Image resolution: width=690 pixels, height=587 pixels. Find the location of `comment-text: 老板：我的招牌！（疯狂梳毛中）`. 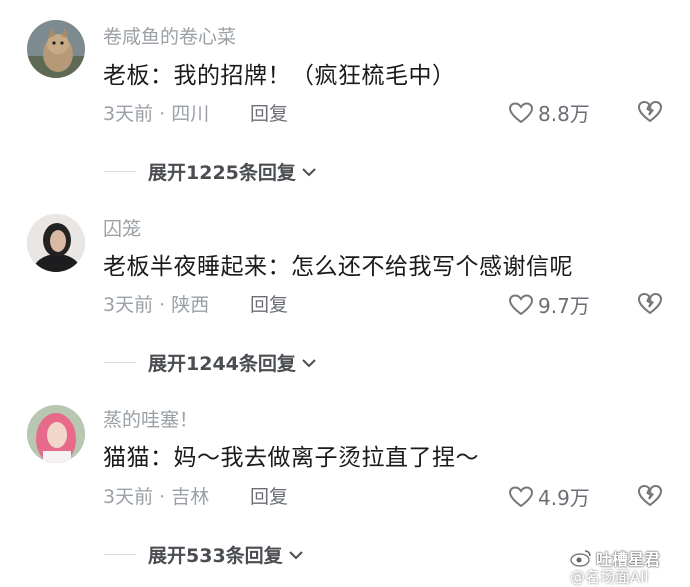

comment-text: 老板：我的招牌！（疯狂梳毛中） is located at coordinates (279, 76).